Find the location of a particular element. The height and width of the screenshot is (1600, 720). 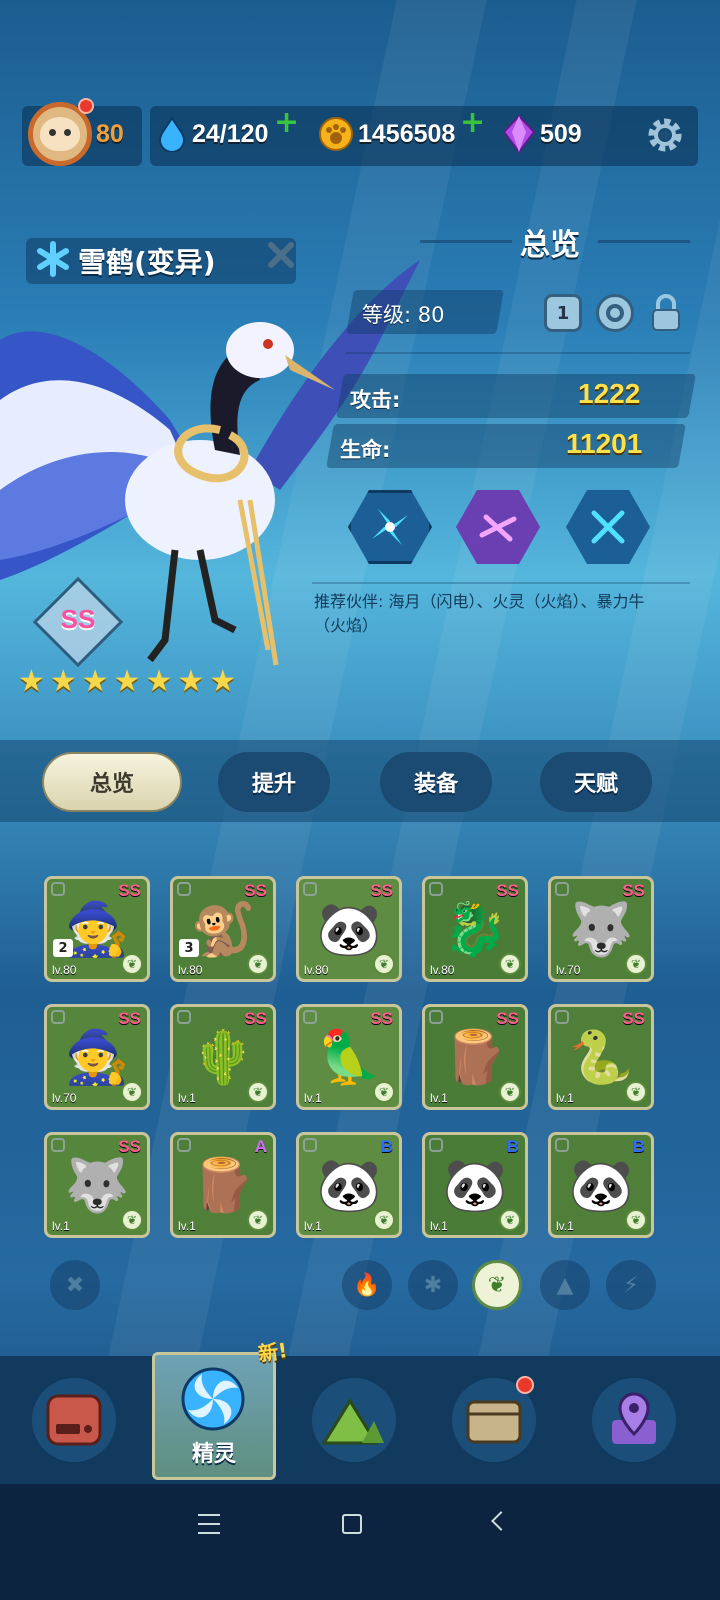

new-badge: 新! is located at coordinates (272, 1352).